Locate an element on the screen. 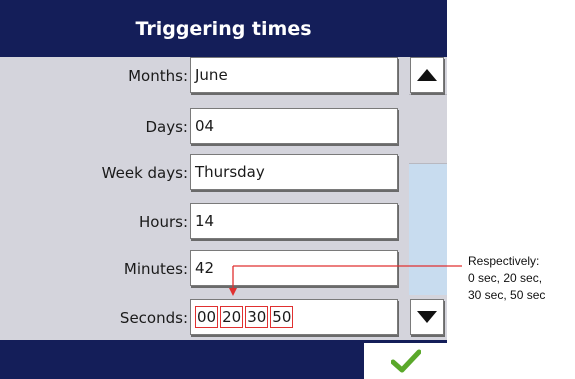 Image resolution: width=575 pixels, height=379 pixels. weekdays-value: Thursday is located at coordinates (230, 172).